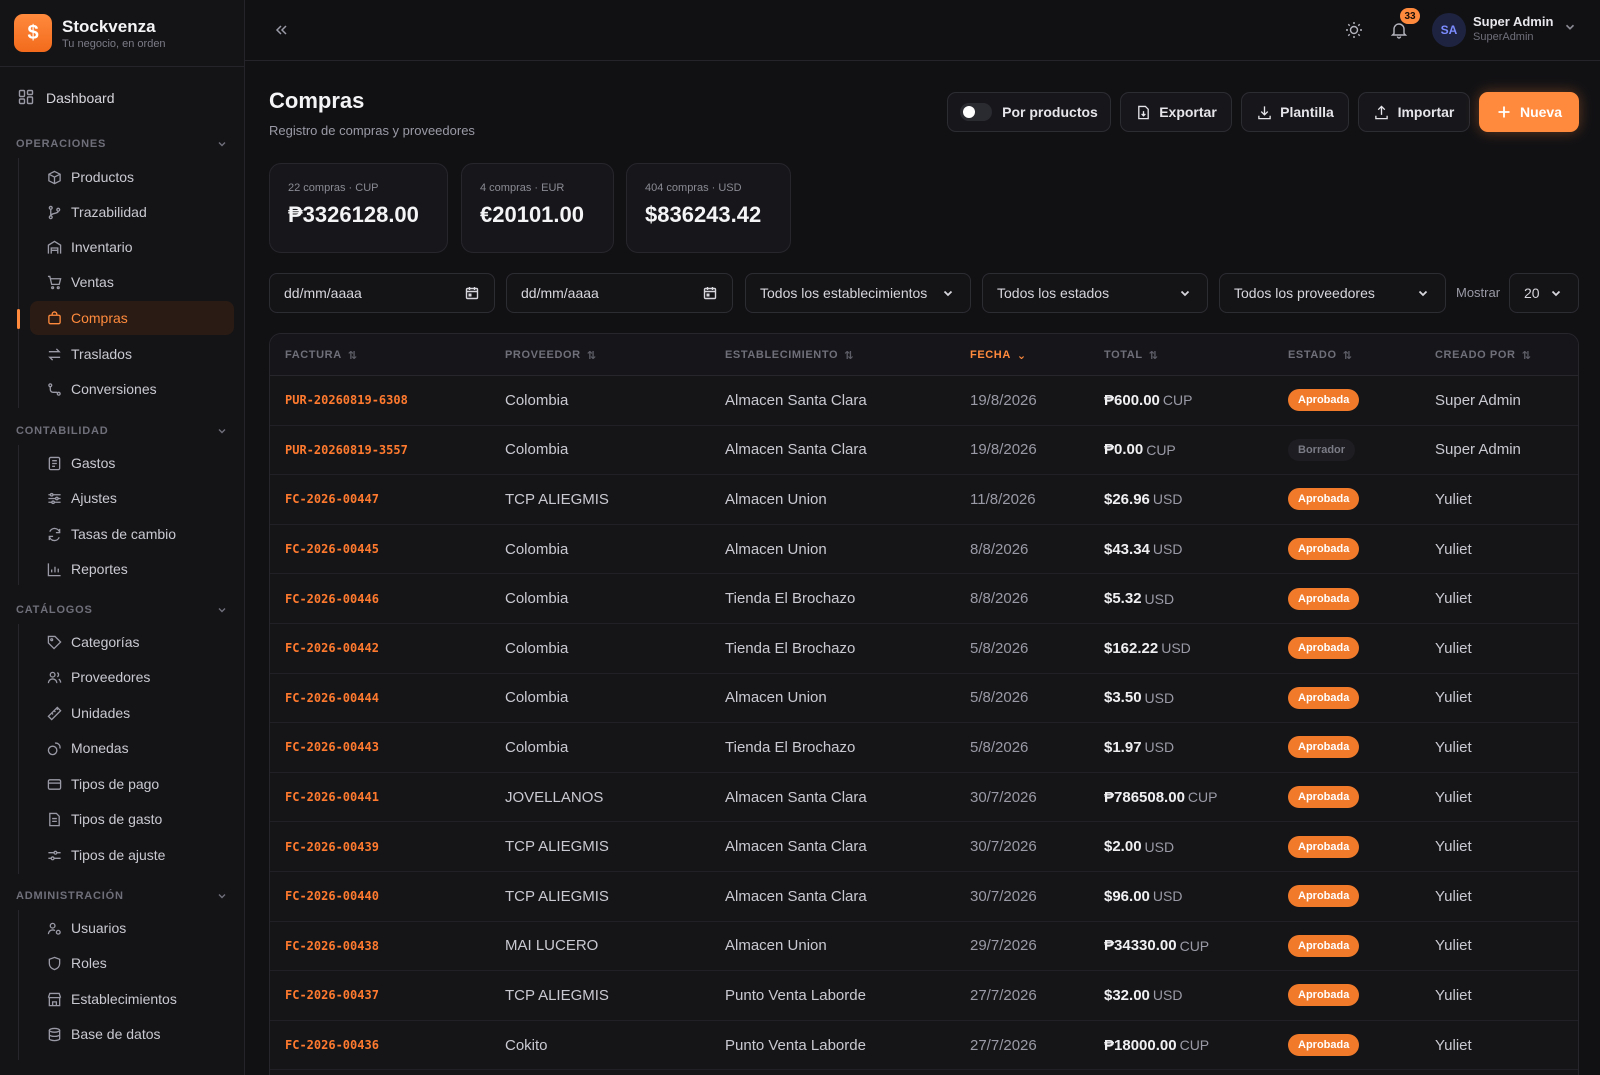 This screenshot has height=1075, width=1600. What do you see at coordinates (332, 946) in the screenshot?
I see `invoice-link: FC-2026-00438` at bounding box center [332, 946].